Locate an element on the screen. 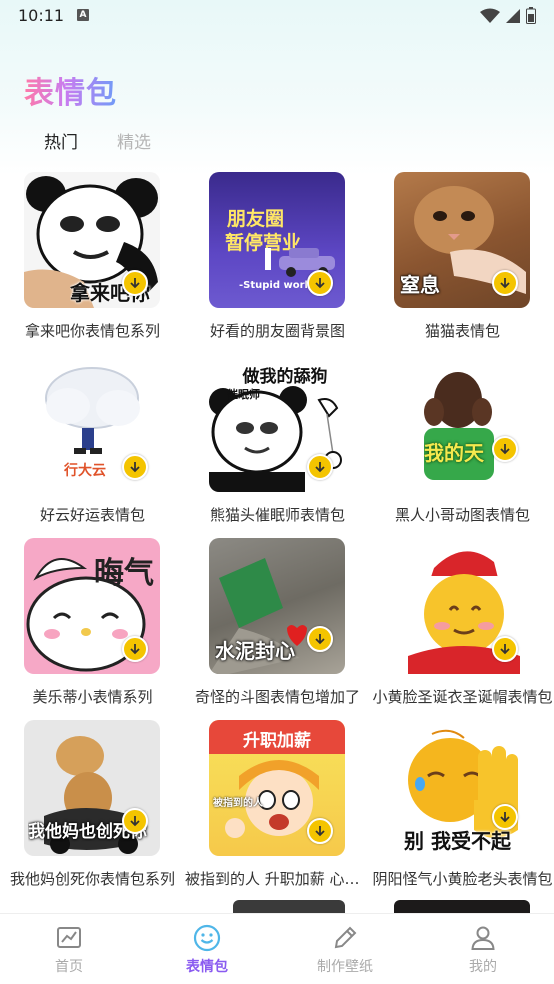 The height and width of the screenshot is (984, 554). pencil-icon is located at coordinates (345, 937).